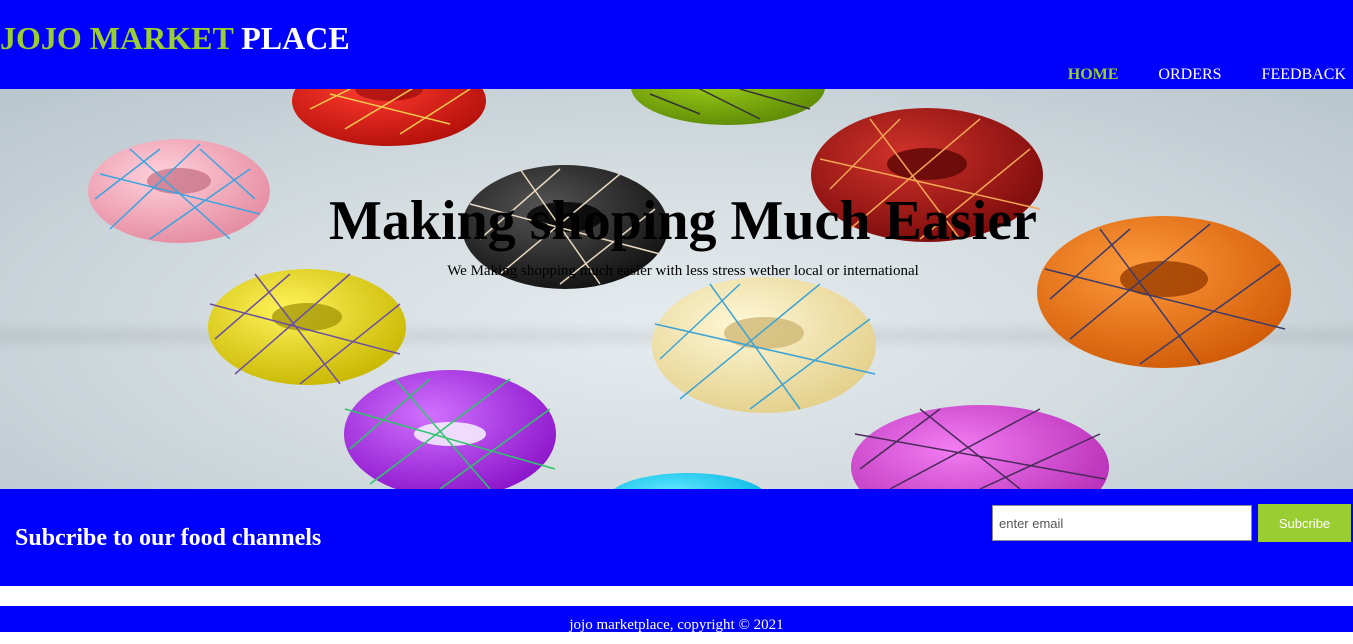 This screenshot has height=644, width=1353. Describe the element at coordinates (295, 38) in the screenshot. I see `logo-place-text: PLACE` at that location.